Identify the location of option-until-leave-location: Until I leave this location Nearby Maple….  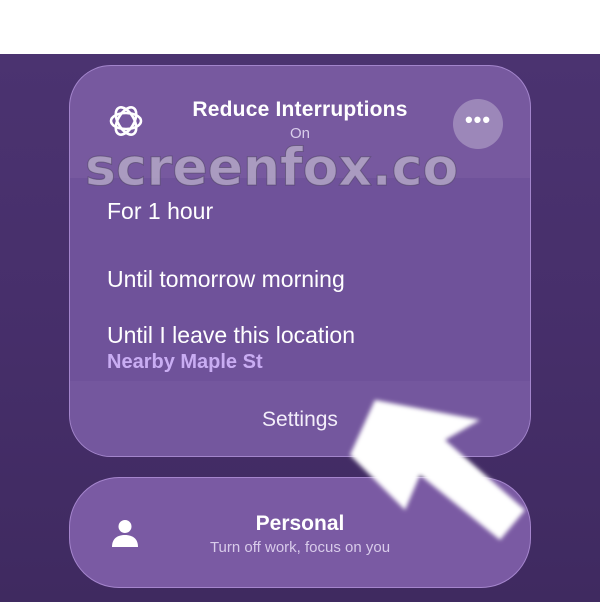
(300, 347).